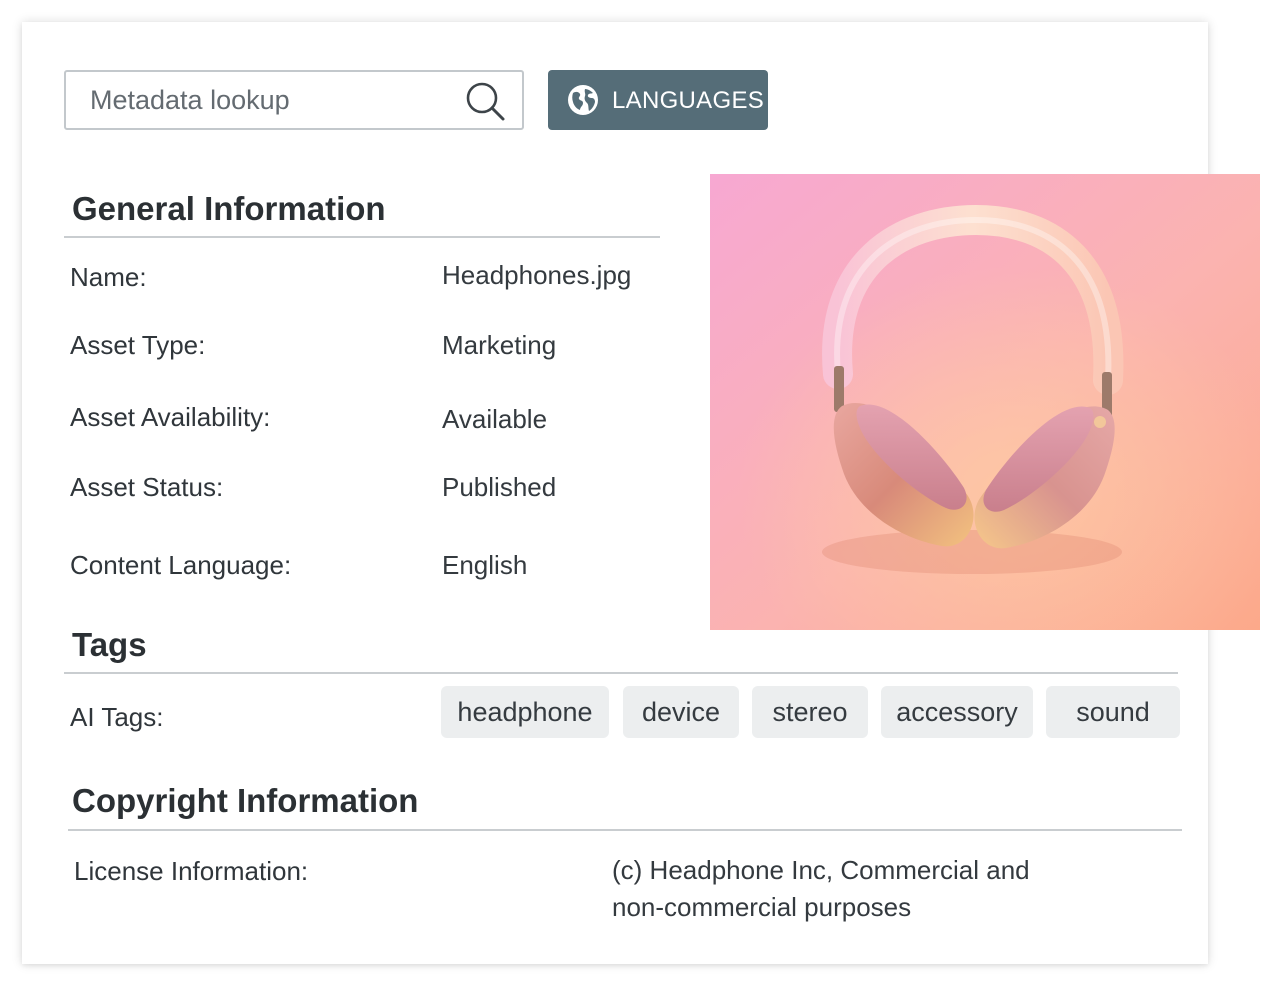 Image resolution: width=1284 pixels, height=986 pixels. What do you see at coordinates (485, 101) in the screenshot?
I see `search-icon` at bounding box center [485, 101].